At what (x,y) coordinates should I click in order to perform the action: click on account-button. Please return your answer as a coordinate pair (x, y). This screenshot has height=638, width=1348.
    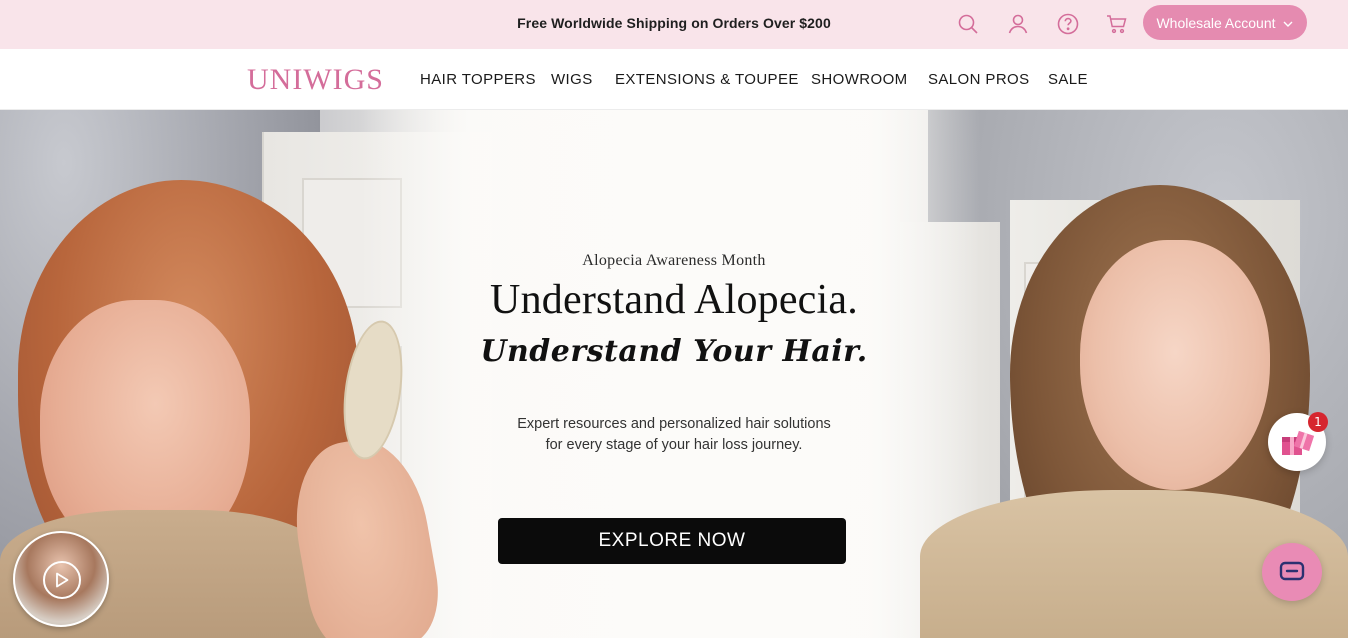
    Looking at the image, I should click on (1018, 24).